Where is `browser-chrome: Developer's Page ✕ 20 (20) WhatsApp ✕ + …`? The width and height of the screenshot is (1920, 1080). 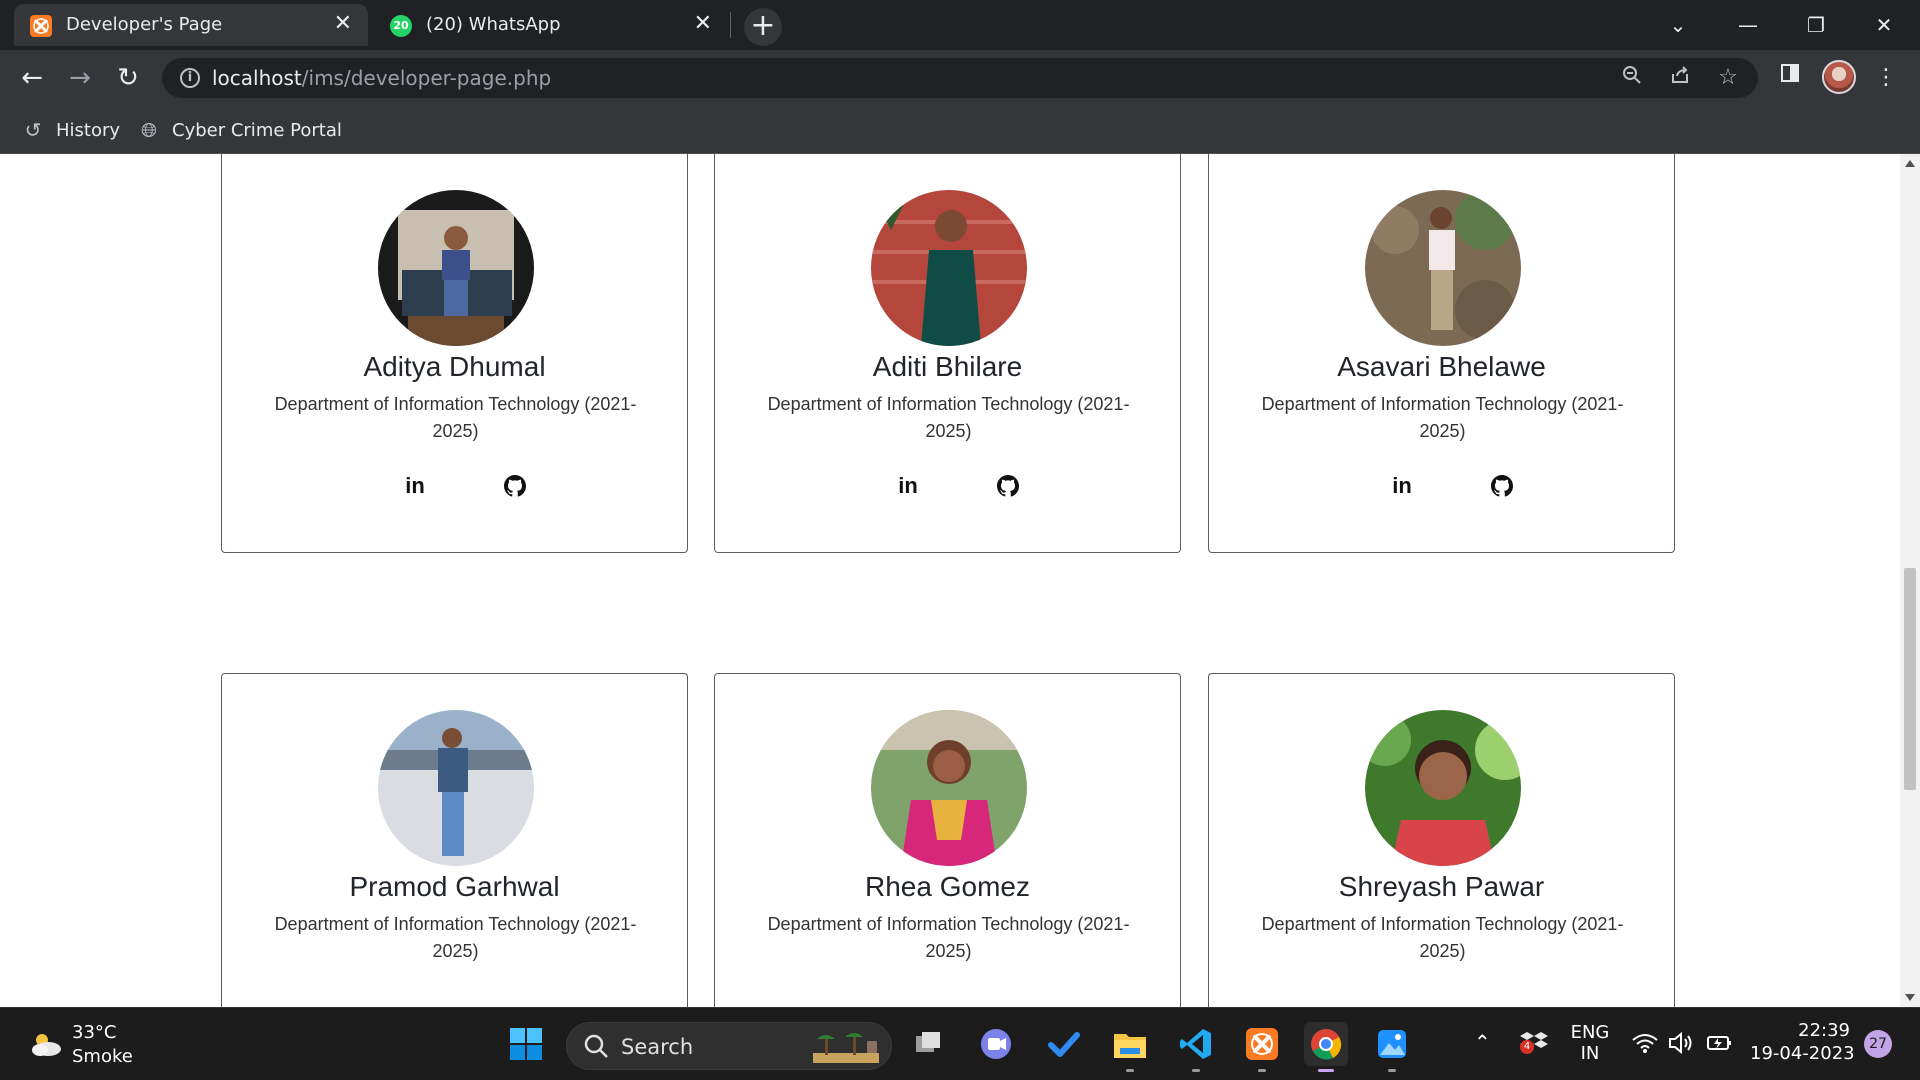
browser-chrome: Developer's Page ✕ 20 (20) WhatsApp ✕ + … is located at coordinates (960, 77).